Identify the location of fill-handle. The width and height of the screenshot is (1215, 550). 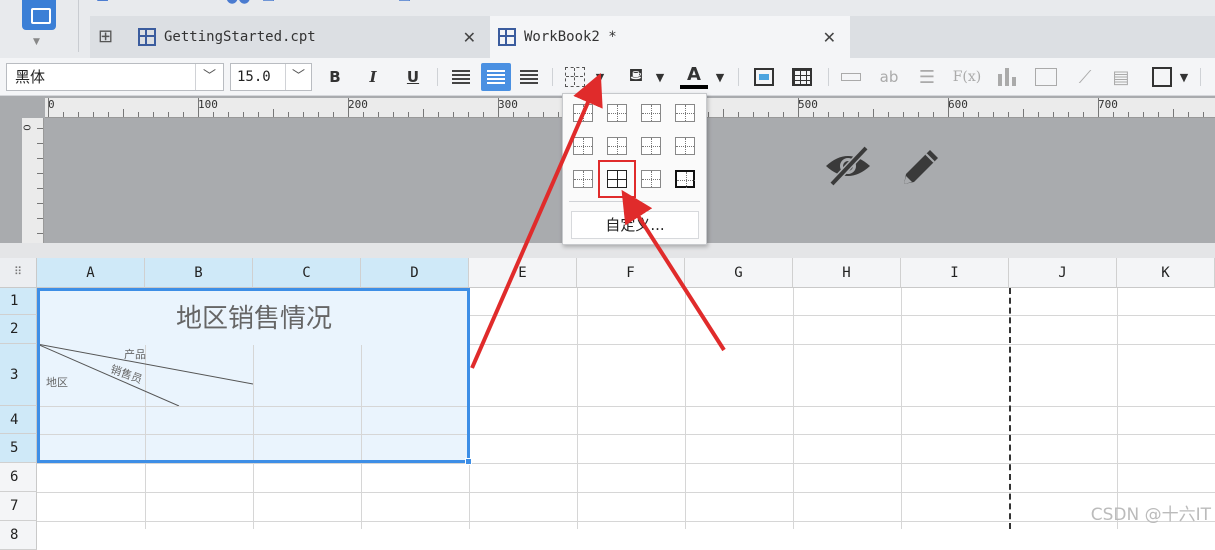
(468, 461).